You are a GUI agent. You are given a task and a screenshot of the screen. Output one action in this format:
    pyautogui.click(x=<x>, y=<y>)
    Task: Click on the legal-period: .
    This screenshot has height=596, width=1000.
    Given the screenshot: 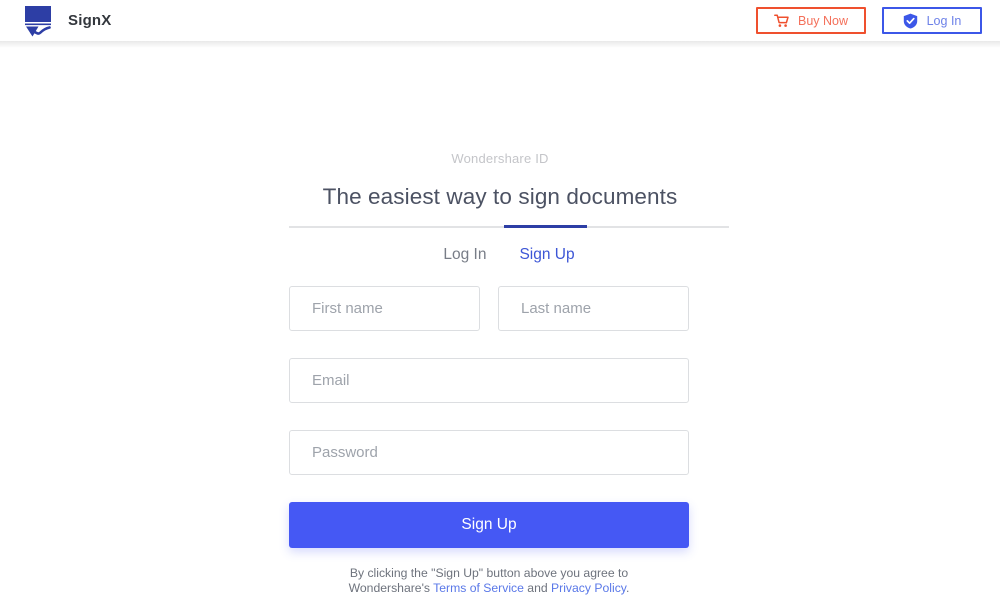 What is the action you would take?
    pyautogui.click(x=627, y=588)
    